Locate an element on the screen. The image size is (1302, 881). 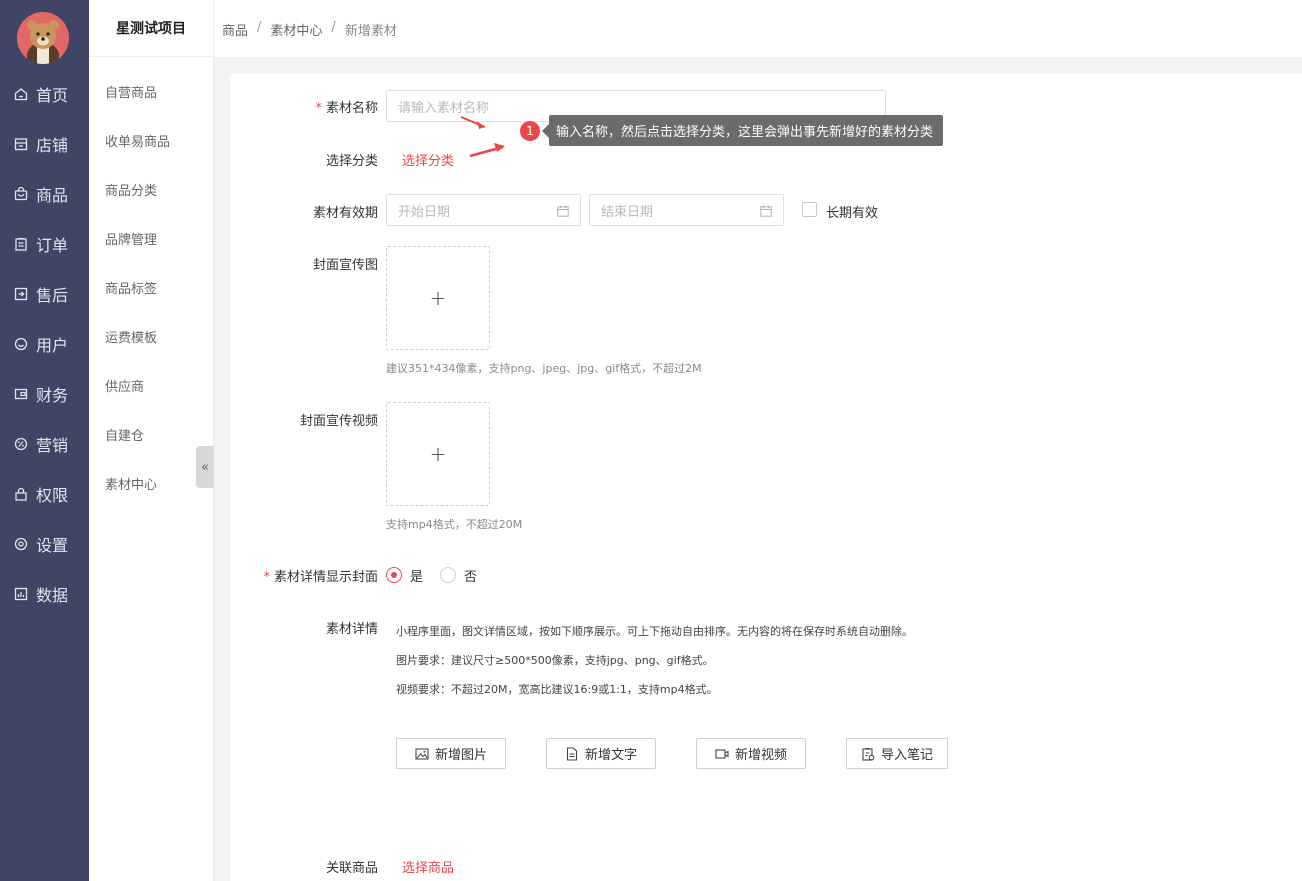
show-cover-no-label: 否 is located at coordinates (471, 577).